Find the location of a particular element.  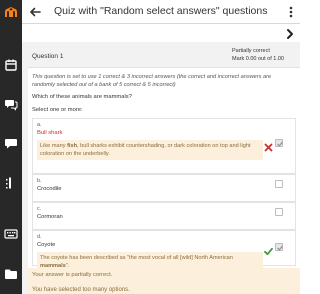

sidebar is located at coordinates (11, 147).